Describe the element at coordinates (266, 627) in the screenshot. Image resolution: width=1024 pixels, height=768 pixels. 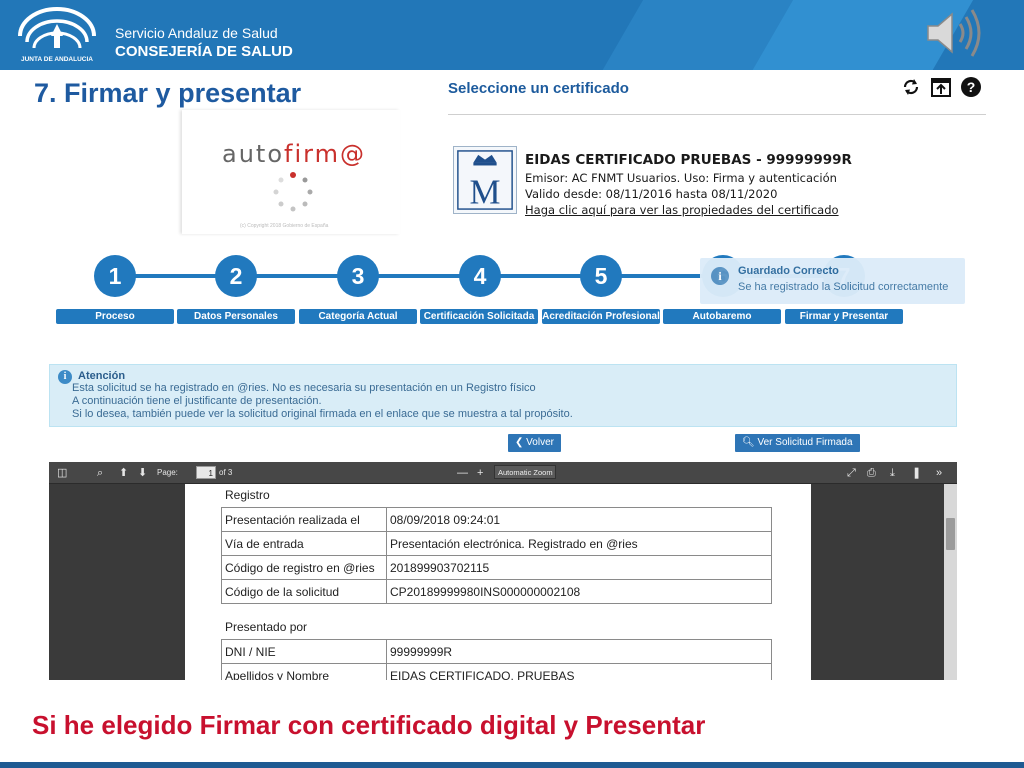
I see `presentado-heading: Presentado por` at that location.